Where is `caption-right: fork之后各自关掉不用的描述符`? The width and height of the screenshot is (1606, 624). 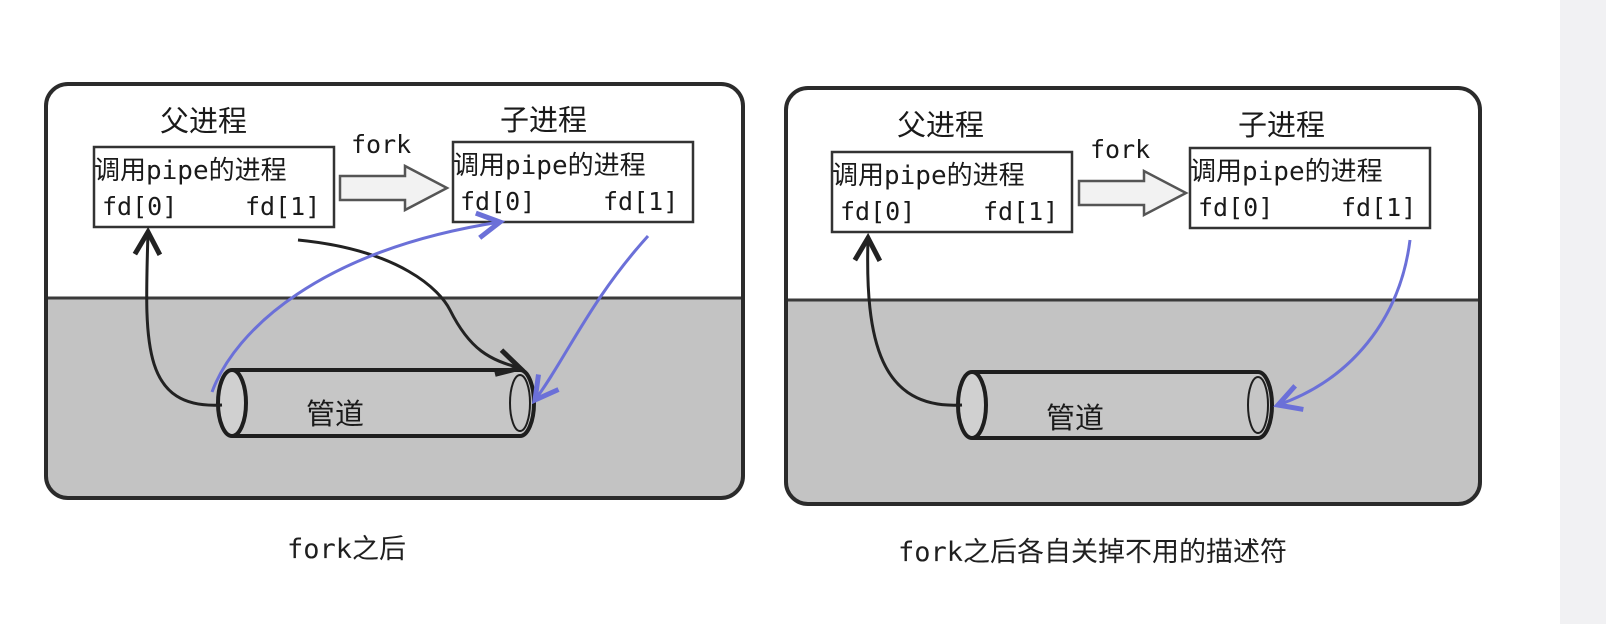 caption-right: fork之后各自关掉不用的描述符 is located at coordinates (1093, 552).